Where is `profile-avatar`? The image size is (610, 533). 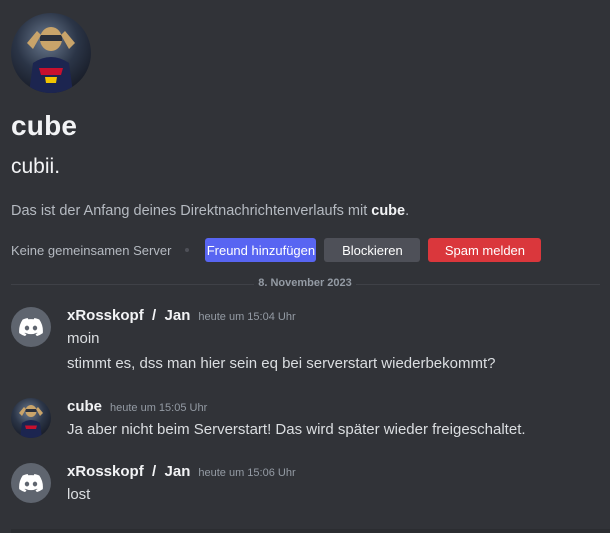
profile-avatar is located at coordinates (51, 53).